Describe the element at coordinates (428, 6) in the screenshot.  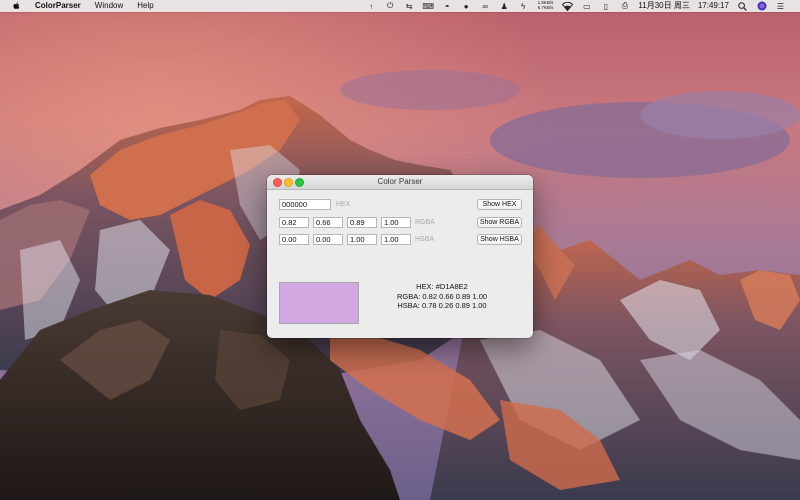
I see `keyboard-icon: ⌨` at that location.